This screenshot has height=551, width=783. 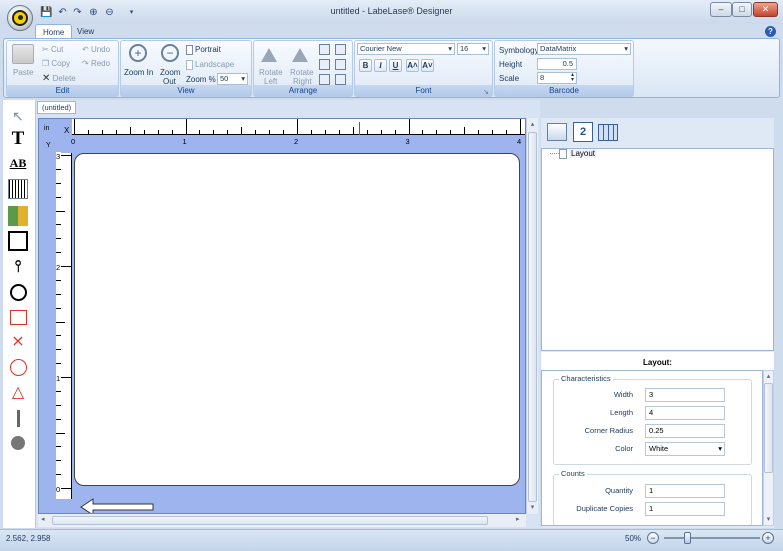 I want to click on filled-circle-tool-icon, so click(x=18, y=443).